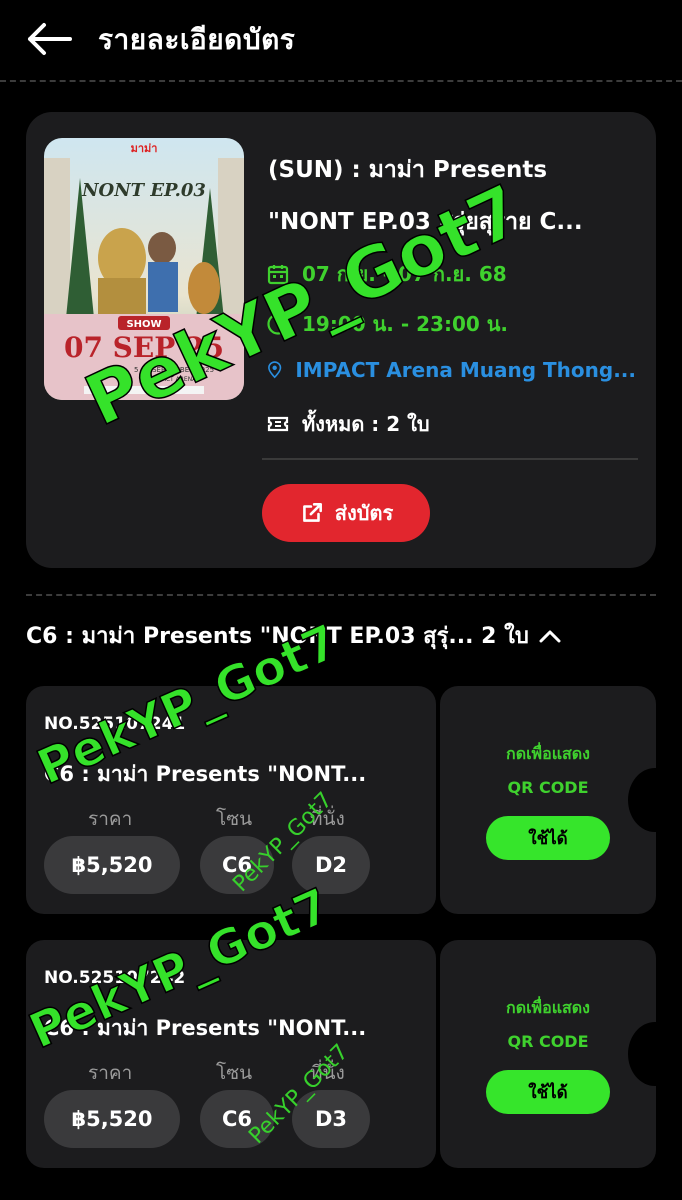 This screenshot has width=682, height=1200. What do you see at coordinates (49, 39) in the screenshot?
I see `arrow-left-icon` at bounding box center [49, 39].